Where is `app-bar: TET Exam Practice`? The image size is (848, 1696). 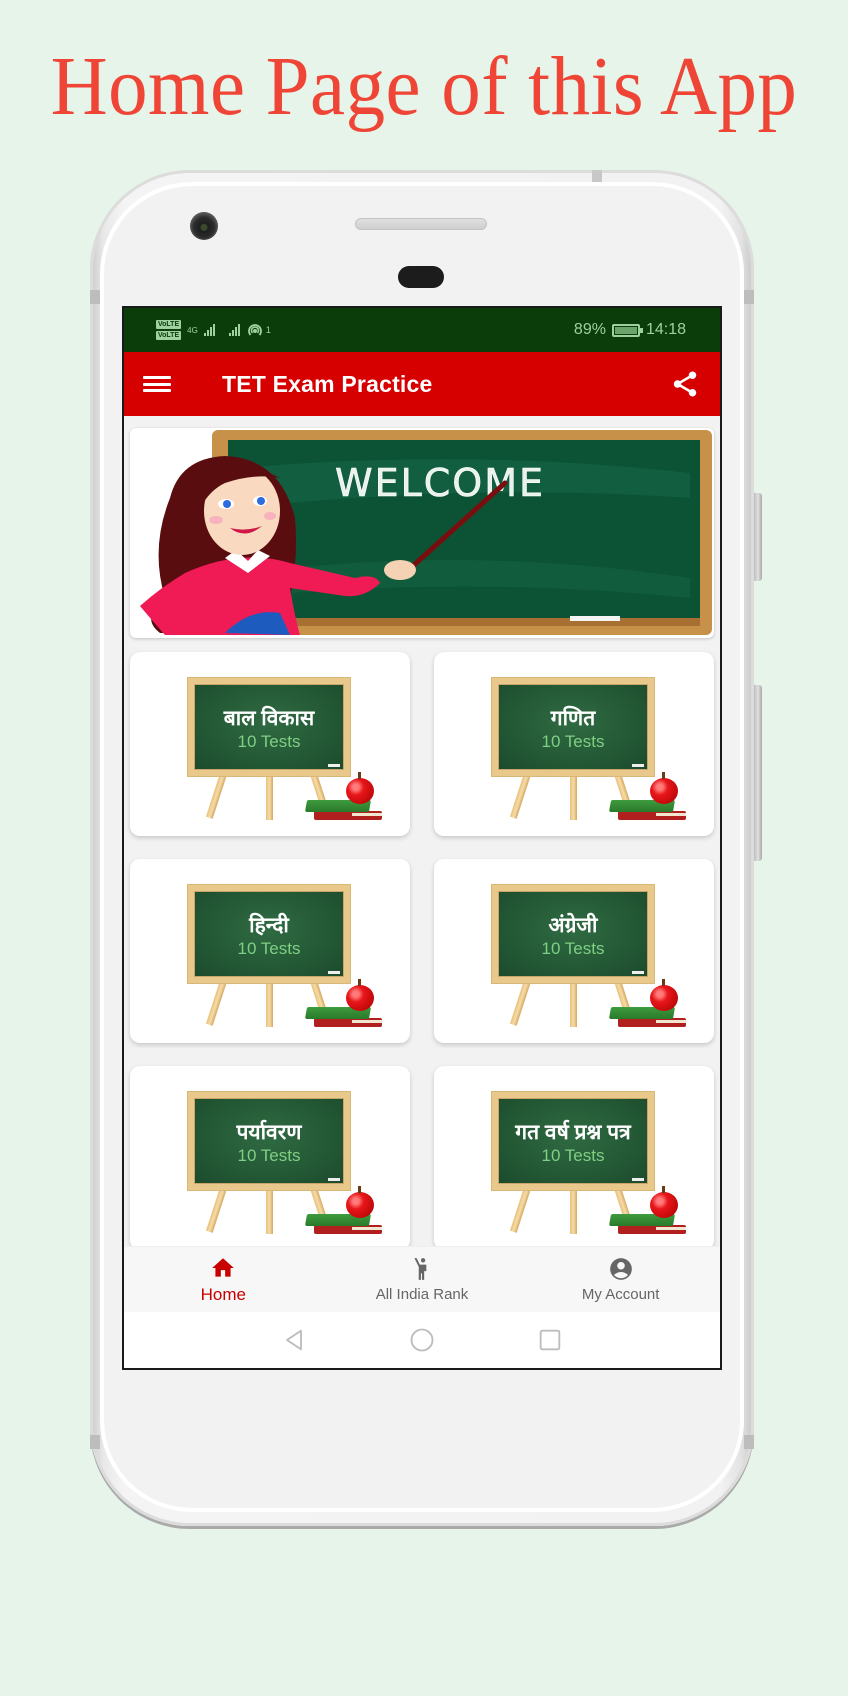
app-bar: TET Exam Practice is located at coordinates (422, 384).